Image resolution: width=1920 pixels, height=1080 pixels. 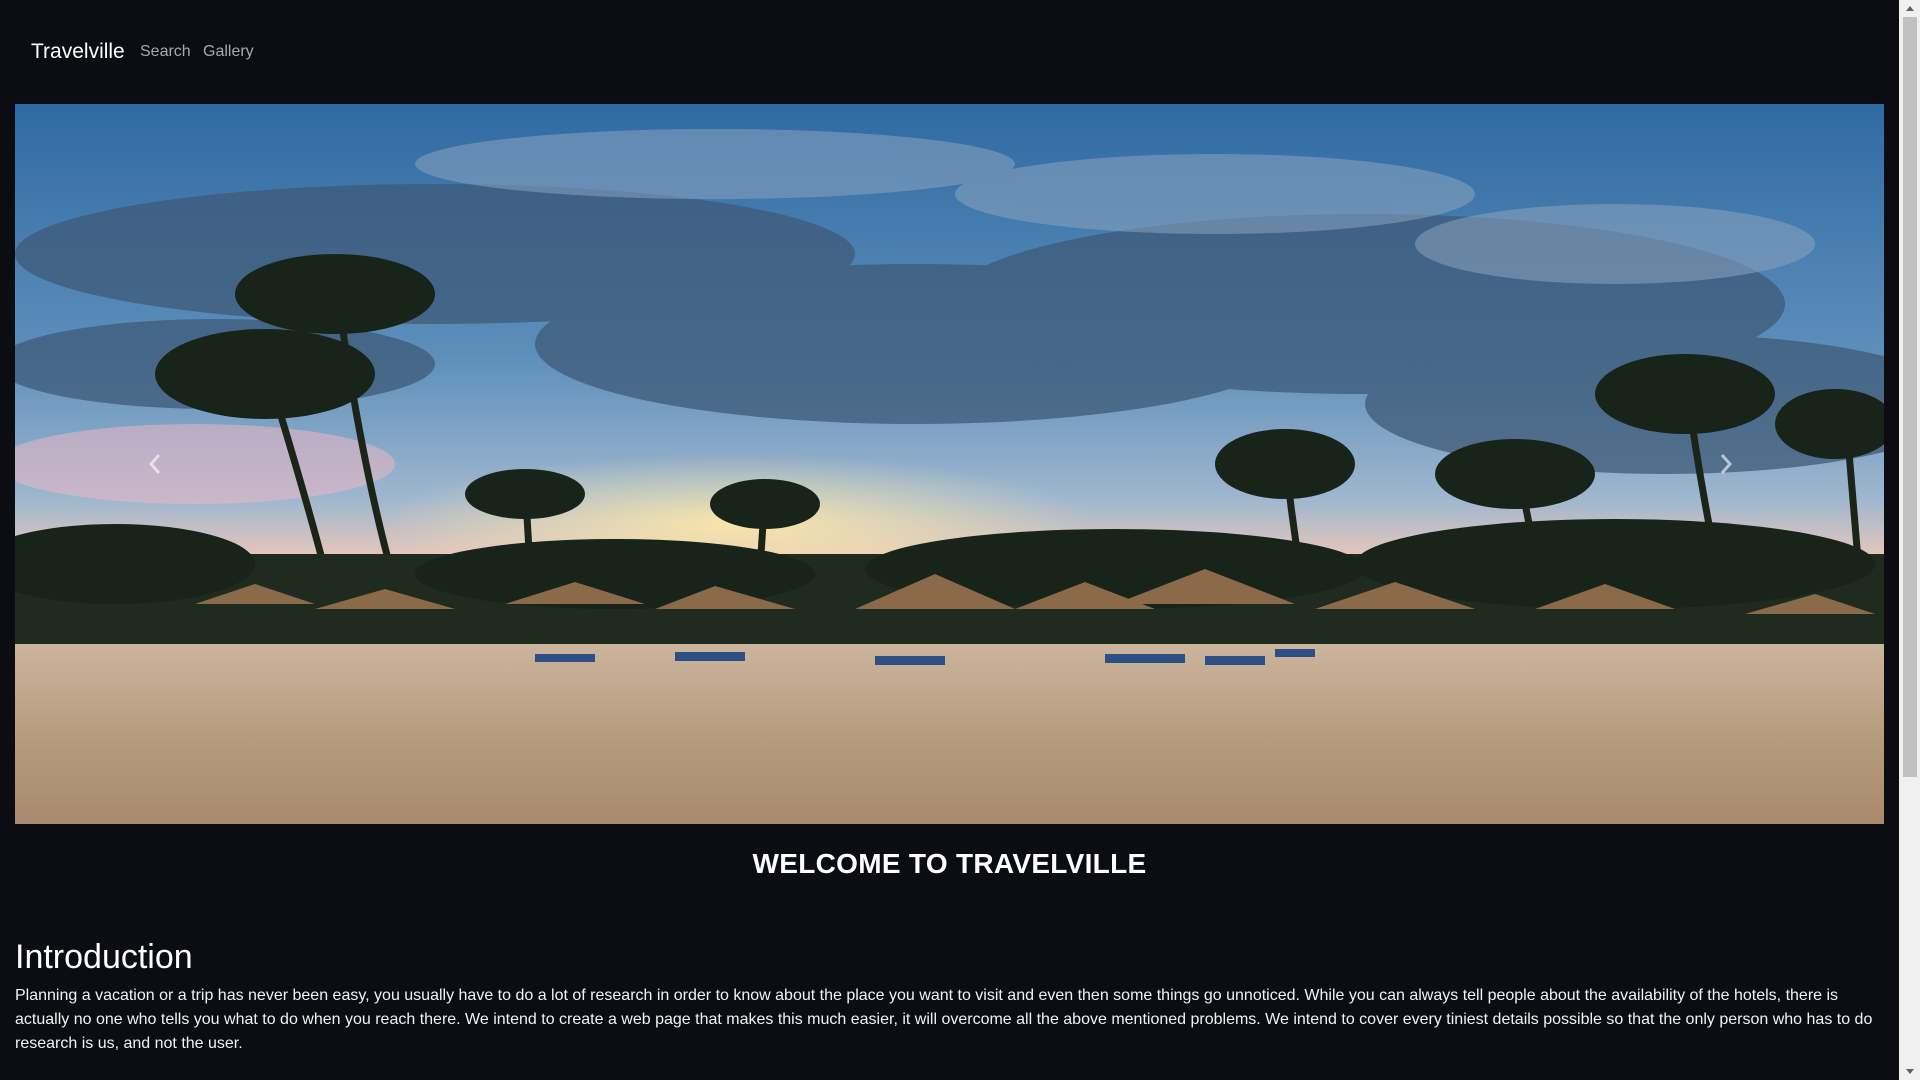 What do you see at coordinates (165, 52) in the screenshot?
I see `nav-link-search: Search` at bounding box center [165, 52].